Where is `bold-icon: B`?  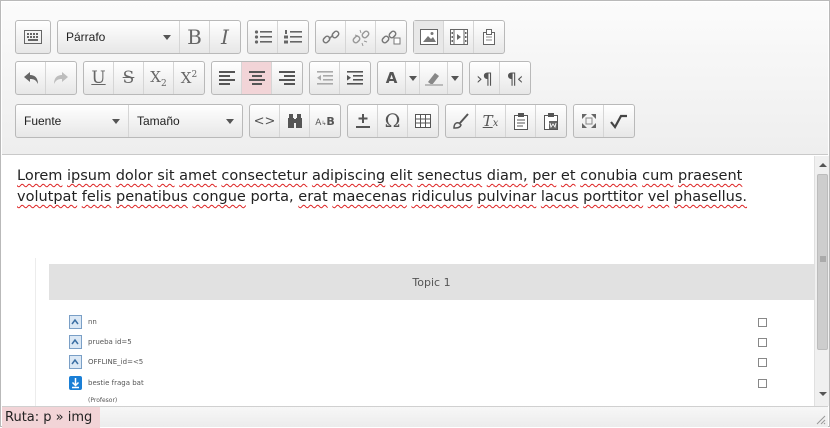 bold-icon: B is located at coordinates (194, 37).